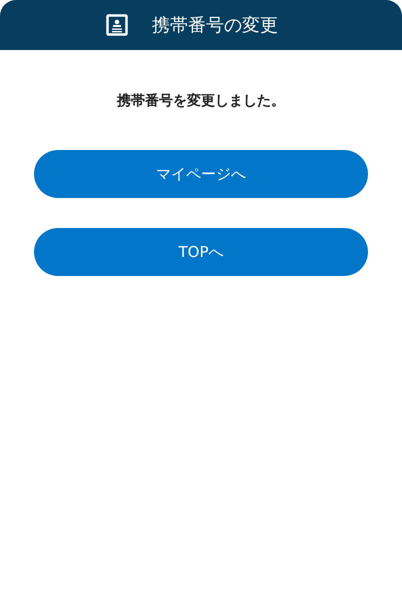 This screenshot has width=402, height=603. I want to click on nav-button: TOPへ, so click(201, 252).